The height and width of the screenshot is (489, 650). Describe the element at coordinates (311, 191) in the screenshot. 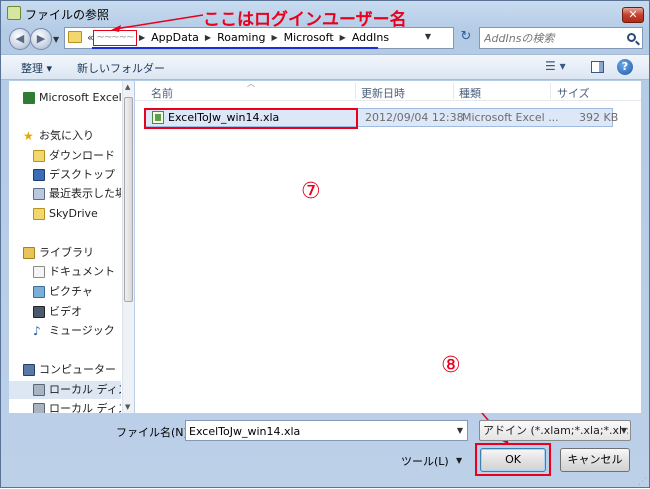

I see `step-7-marker: ⑦` at that location.